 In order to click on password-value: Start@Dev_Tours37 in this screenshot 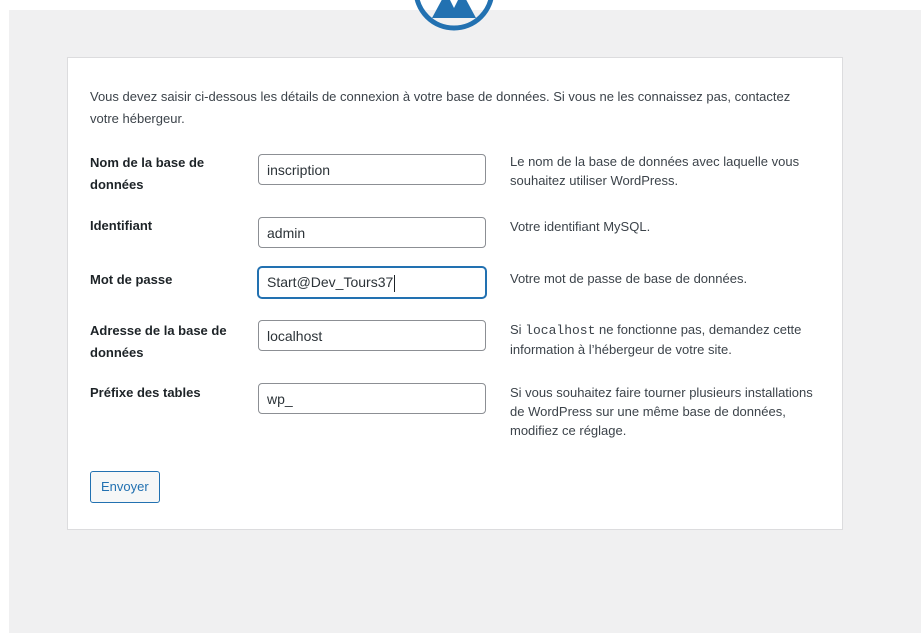, I will do `click(330, 282)`.